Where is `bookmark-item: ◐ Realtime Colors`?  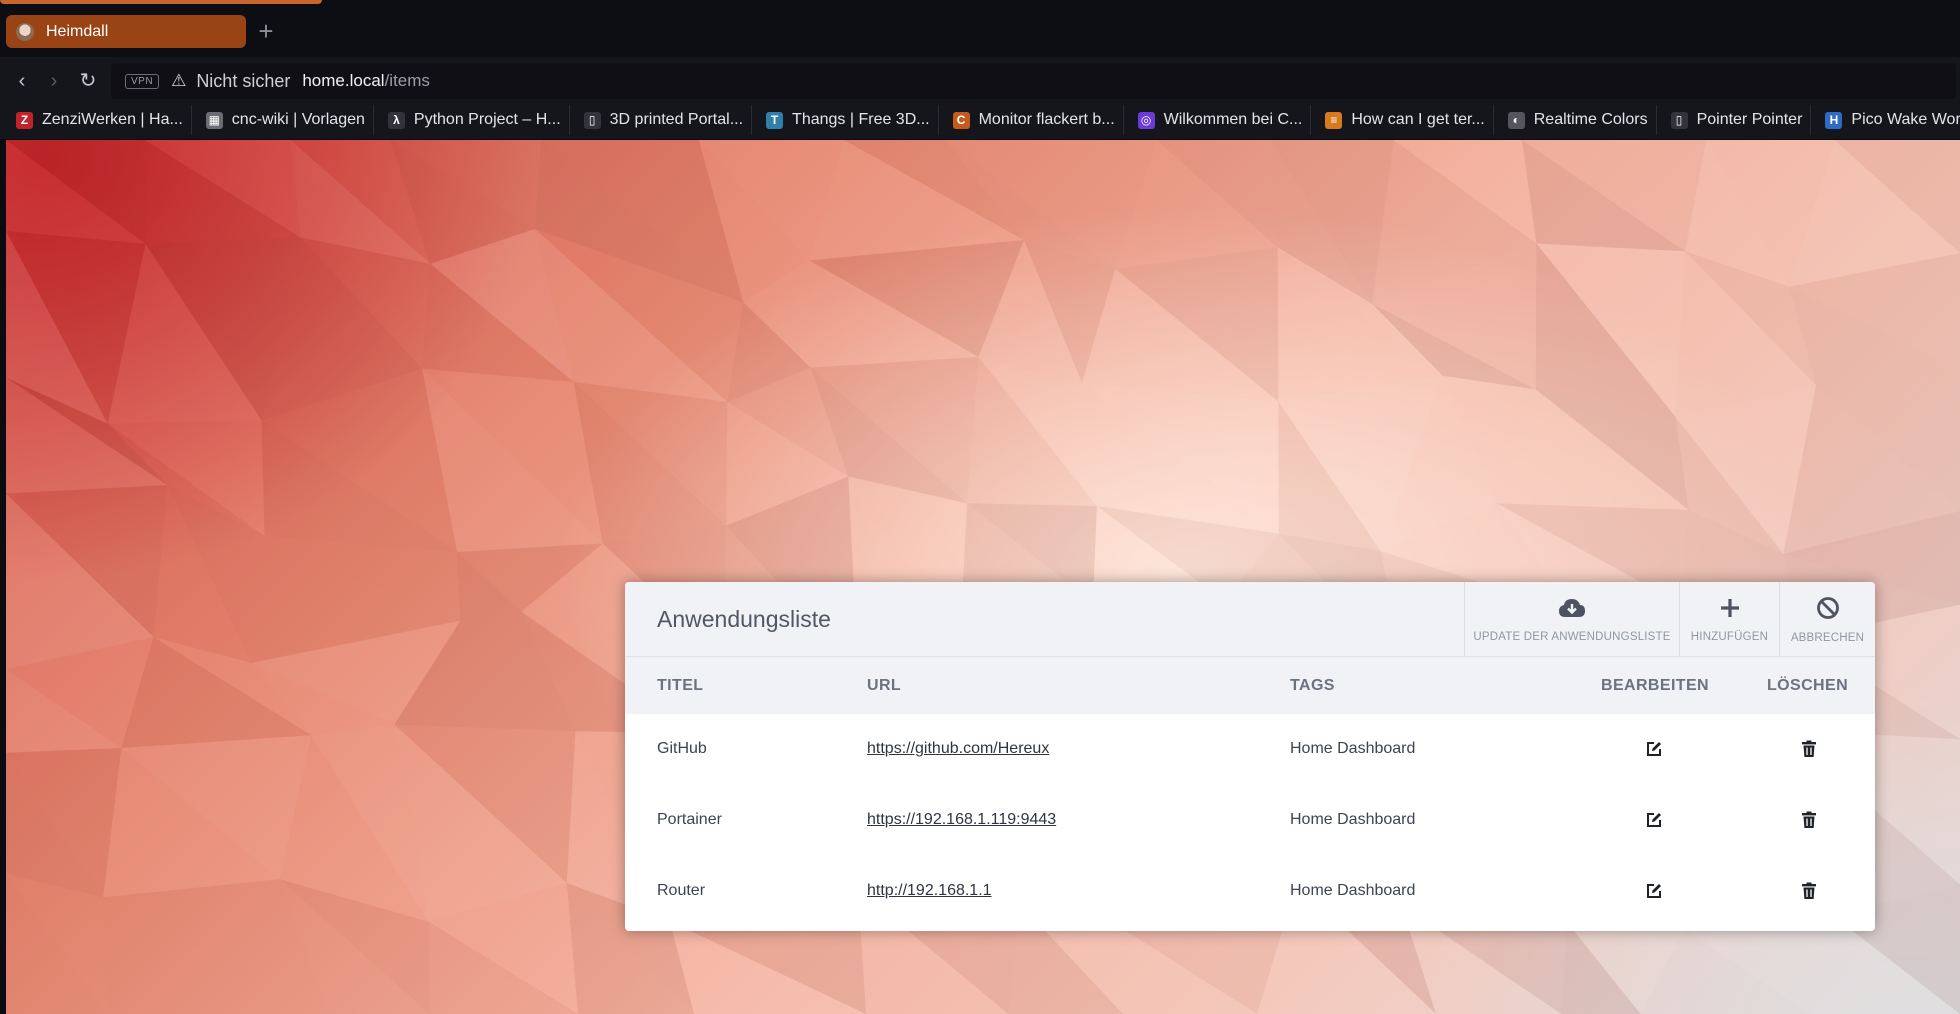 bookmark-item: ◐ Realtime Colors is located at coordinates (1578, 120).